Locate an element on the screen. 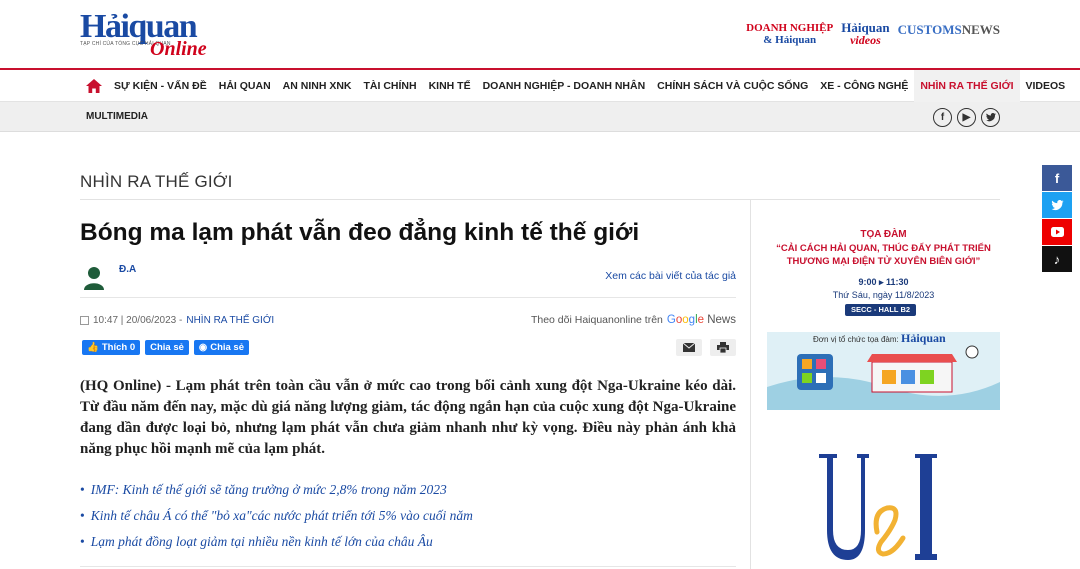  publish-time: 10:47 | 20/06/2023 - is located at coordinates (138, 320).